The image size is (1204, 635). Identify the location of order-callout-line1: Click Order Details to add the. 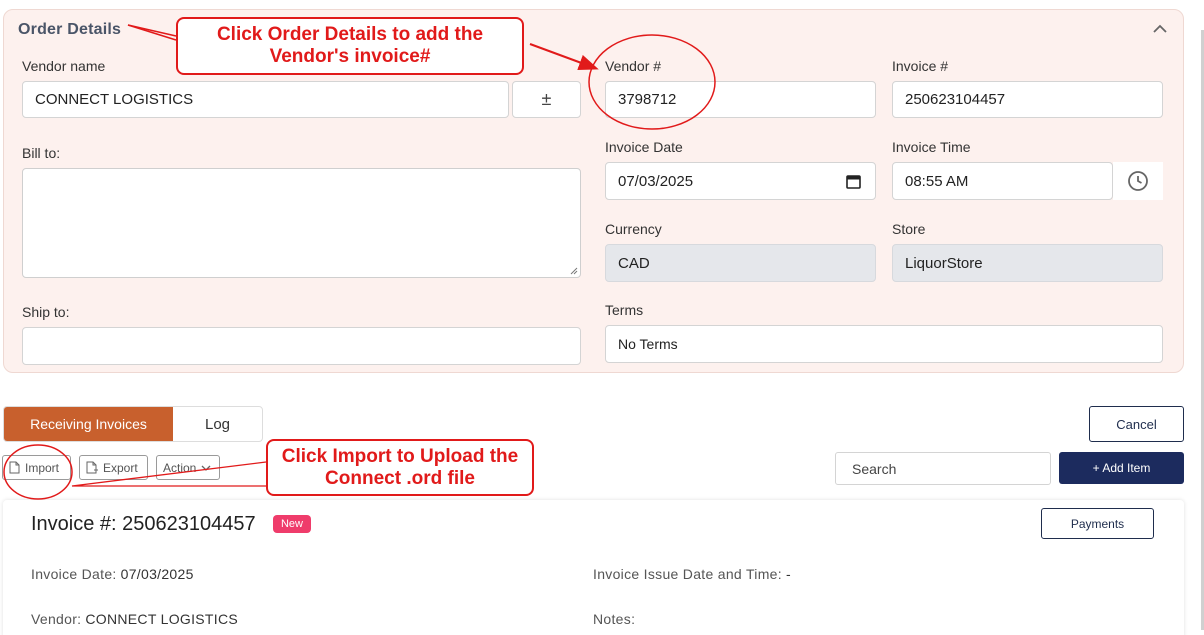
(350, 34).